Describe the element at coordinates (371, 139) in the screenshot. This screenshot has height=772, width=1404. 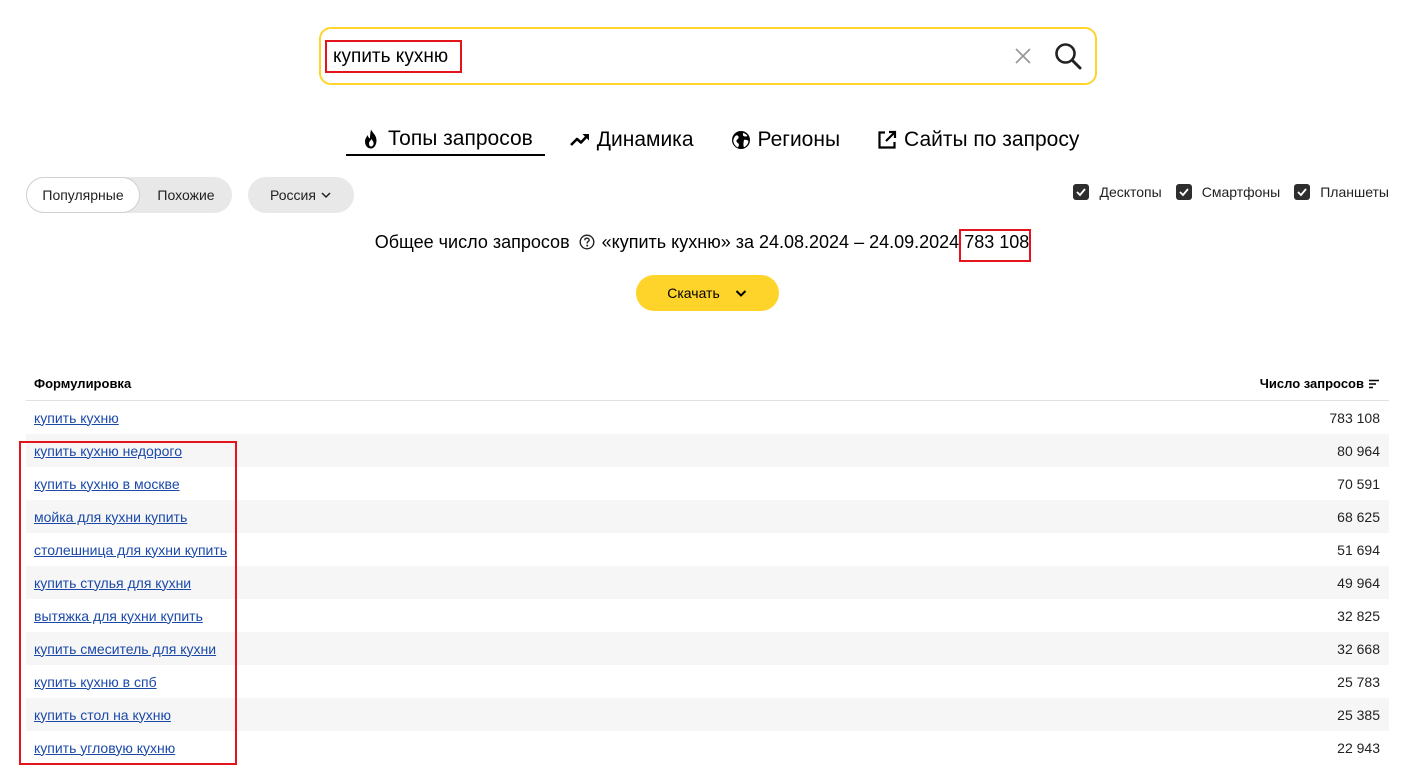
I see `flame-icon` at that location.